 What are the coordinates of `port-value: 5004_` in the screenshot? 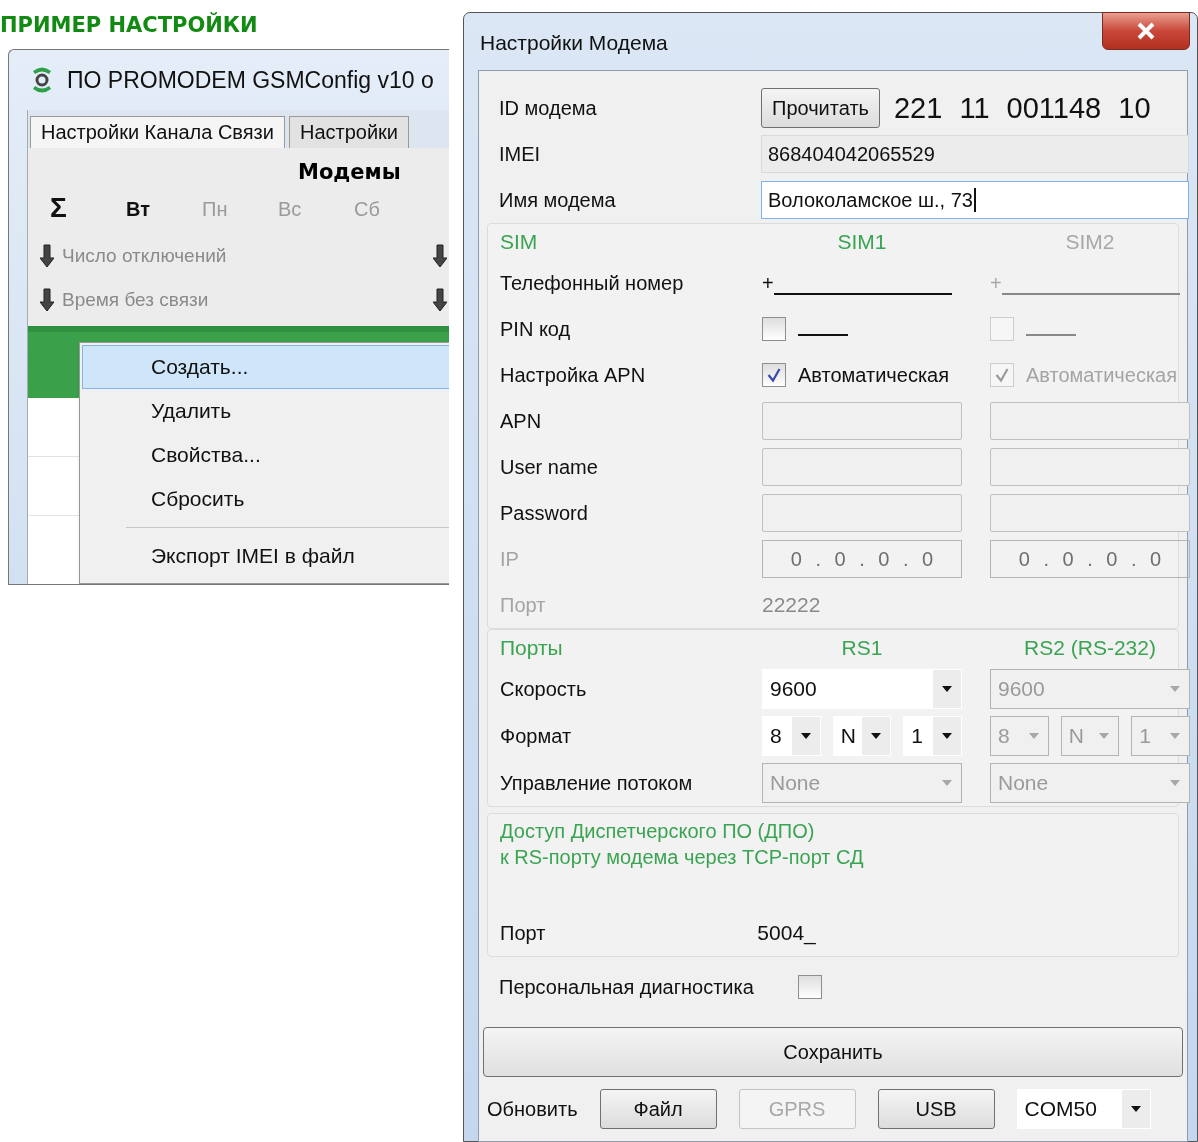 It's located at (786, 933).